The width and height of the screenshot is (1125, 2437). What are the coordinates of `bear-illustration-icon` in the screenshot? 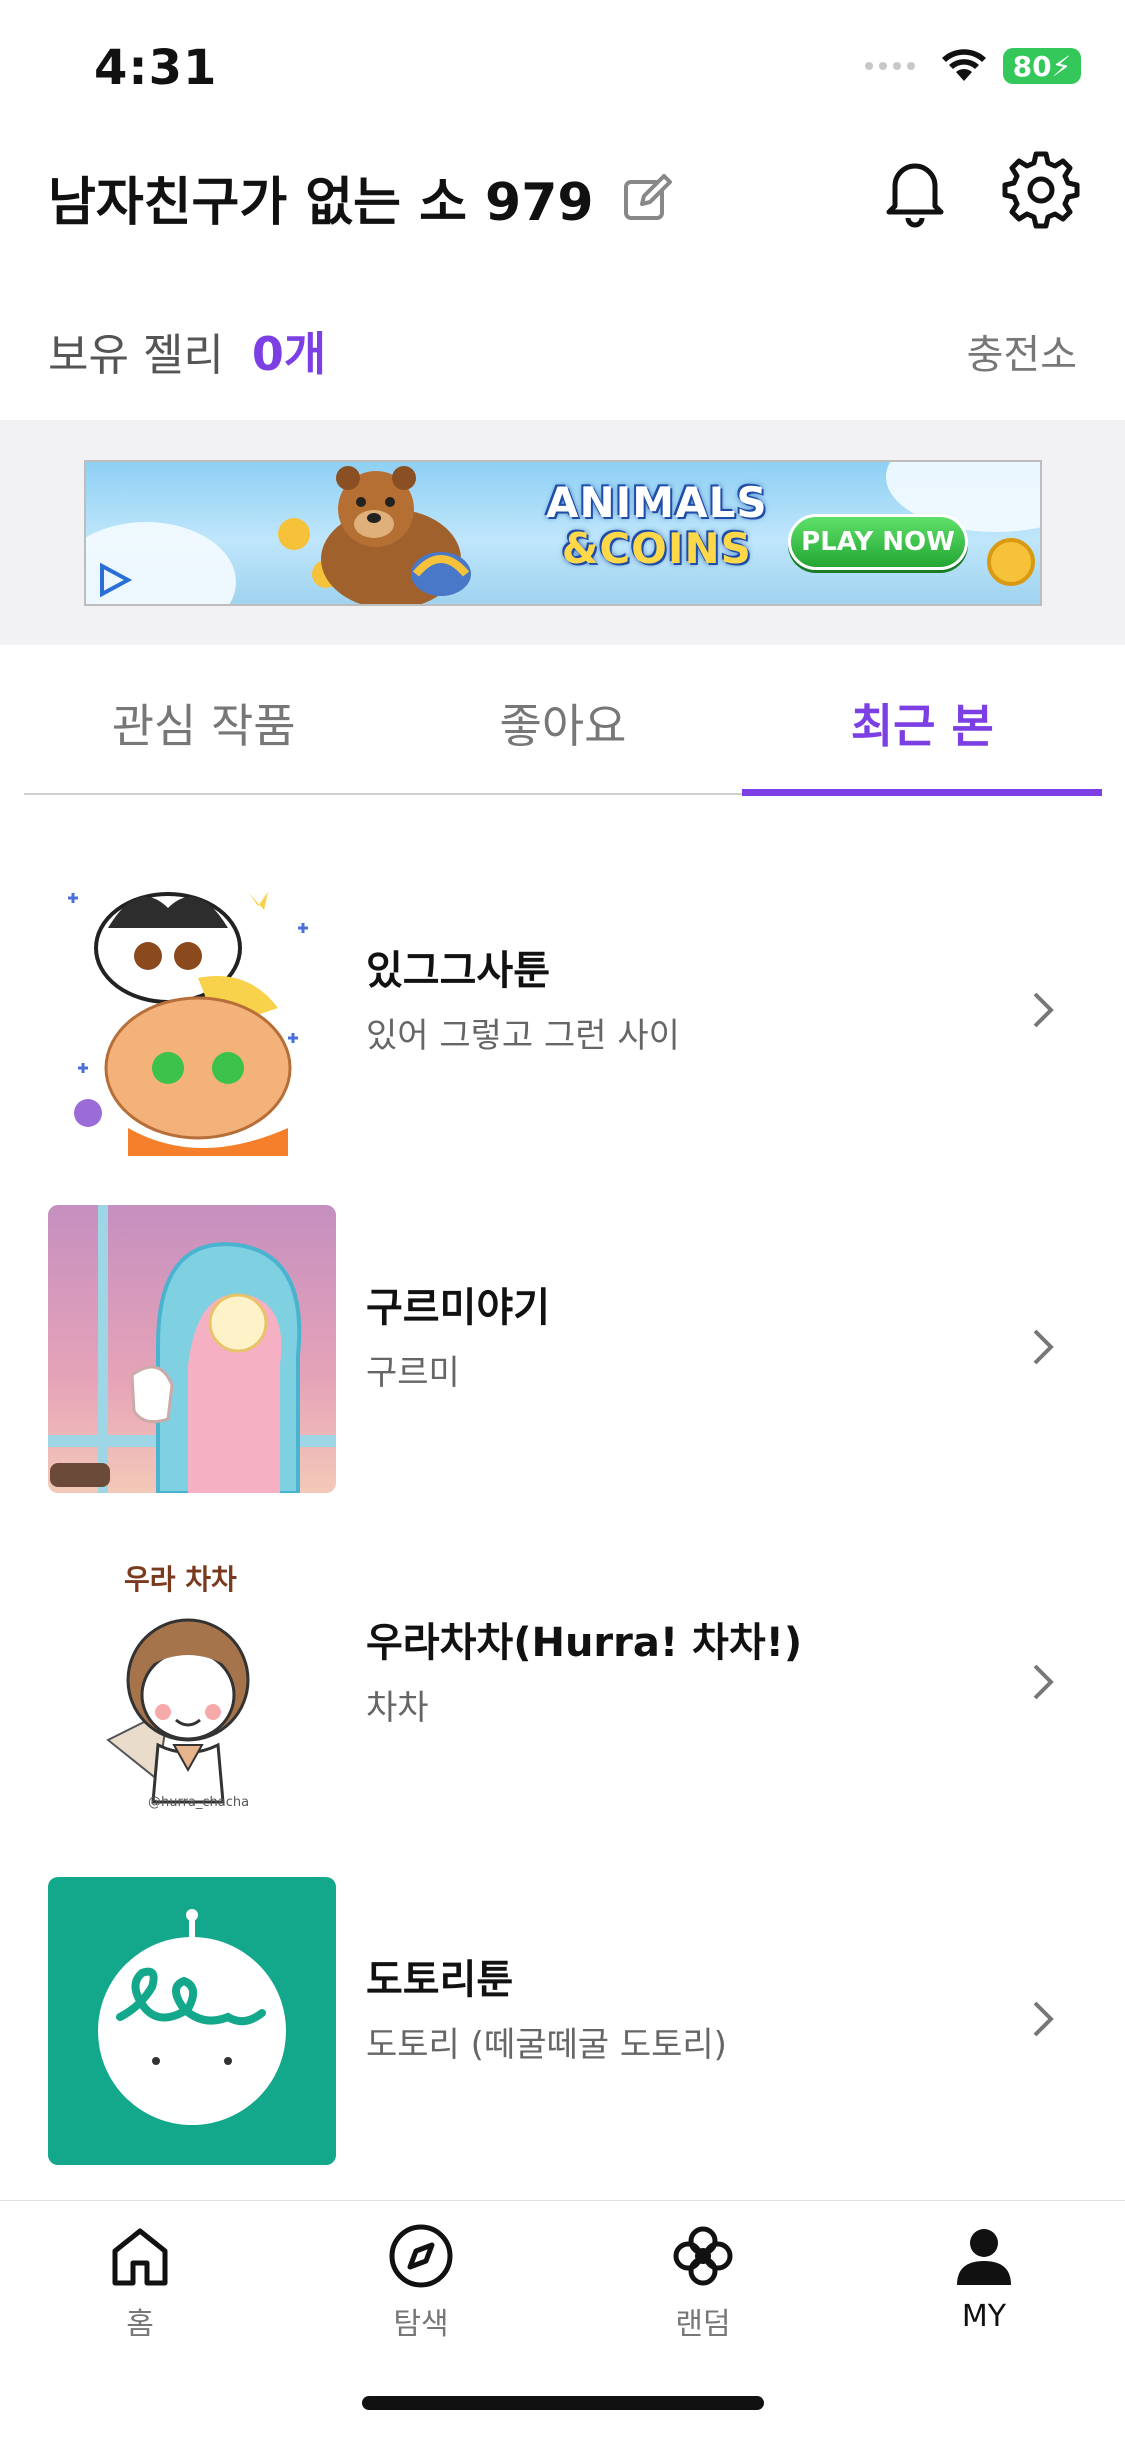 It's located at (374, 535).